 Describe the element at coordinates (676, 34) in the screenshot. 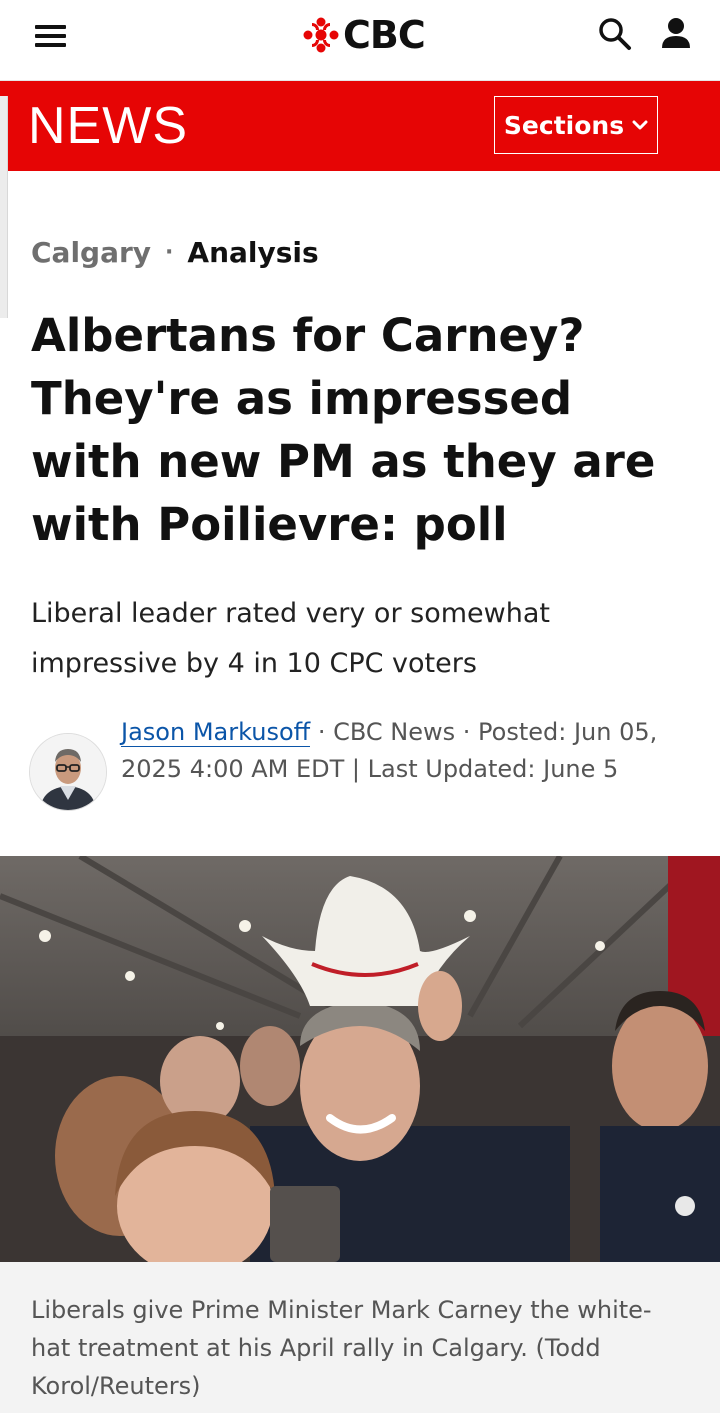

I see `user-icon` at that location.